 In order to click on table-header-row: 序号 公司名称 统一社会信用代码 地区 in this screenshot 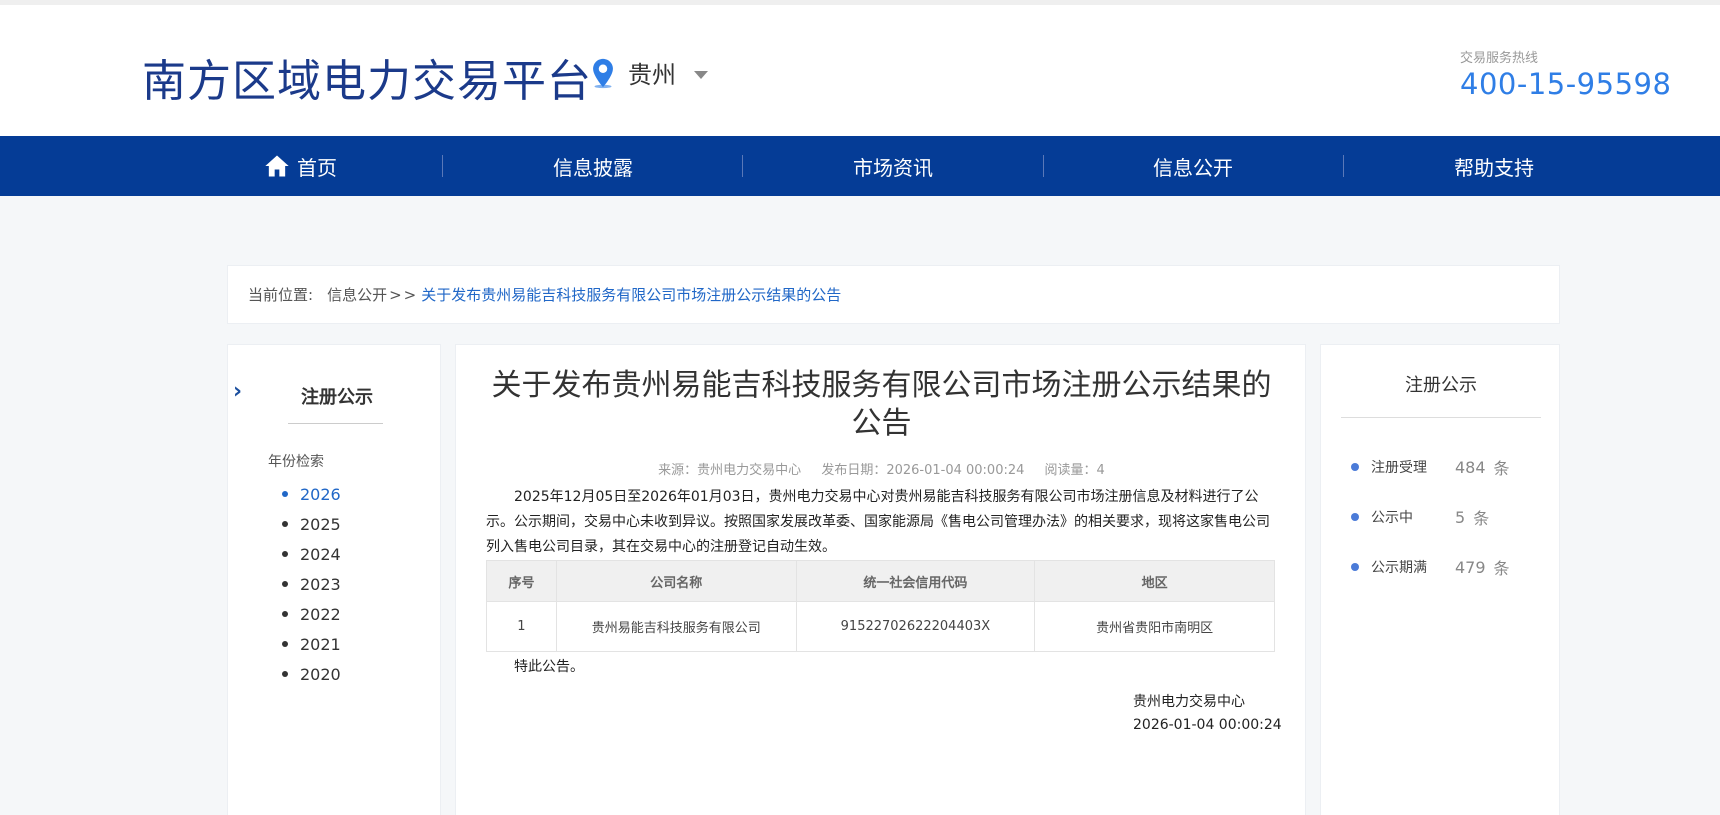, I will do `click(880, 581)`.